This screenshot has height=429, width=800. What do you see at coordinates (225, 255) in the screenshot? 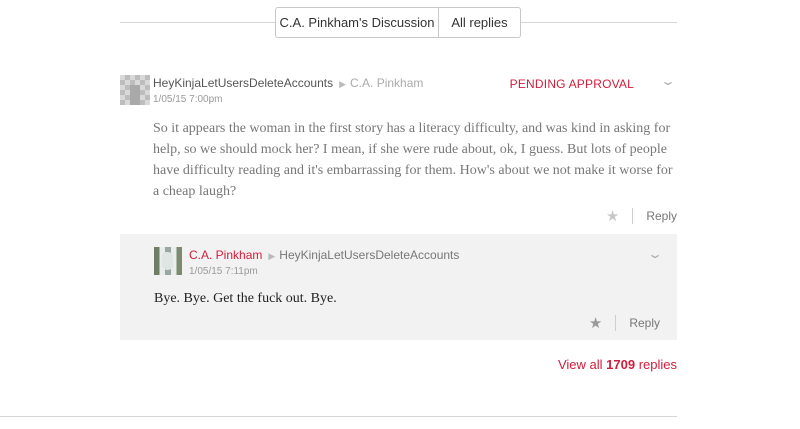
I see `author-name: C.A. Pinkham` at bounding box center [225, 255].